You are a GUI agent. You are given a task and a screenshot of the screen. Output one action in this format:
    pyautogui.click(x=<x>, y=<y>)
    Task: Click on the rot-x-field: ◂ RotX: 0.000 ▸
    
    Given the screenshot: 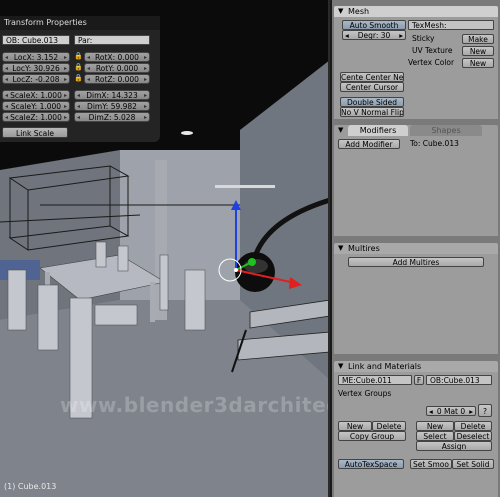 What is the action you would take?
    pyautogui.click(x=117, y=57)
    